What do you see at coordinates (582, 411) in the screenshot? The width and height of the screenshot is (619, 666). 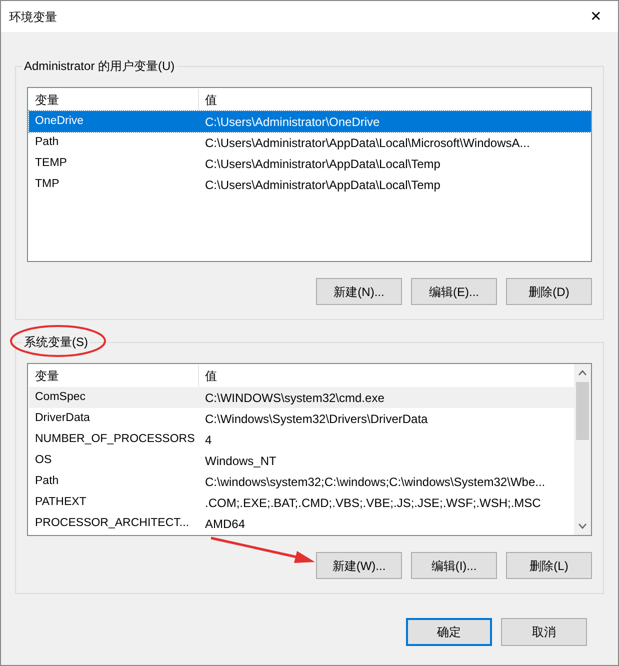 I see `scroll-thumb` at bounding box center [582, 411].